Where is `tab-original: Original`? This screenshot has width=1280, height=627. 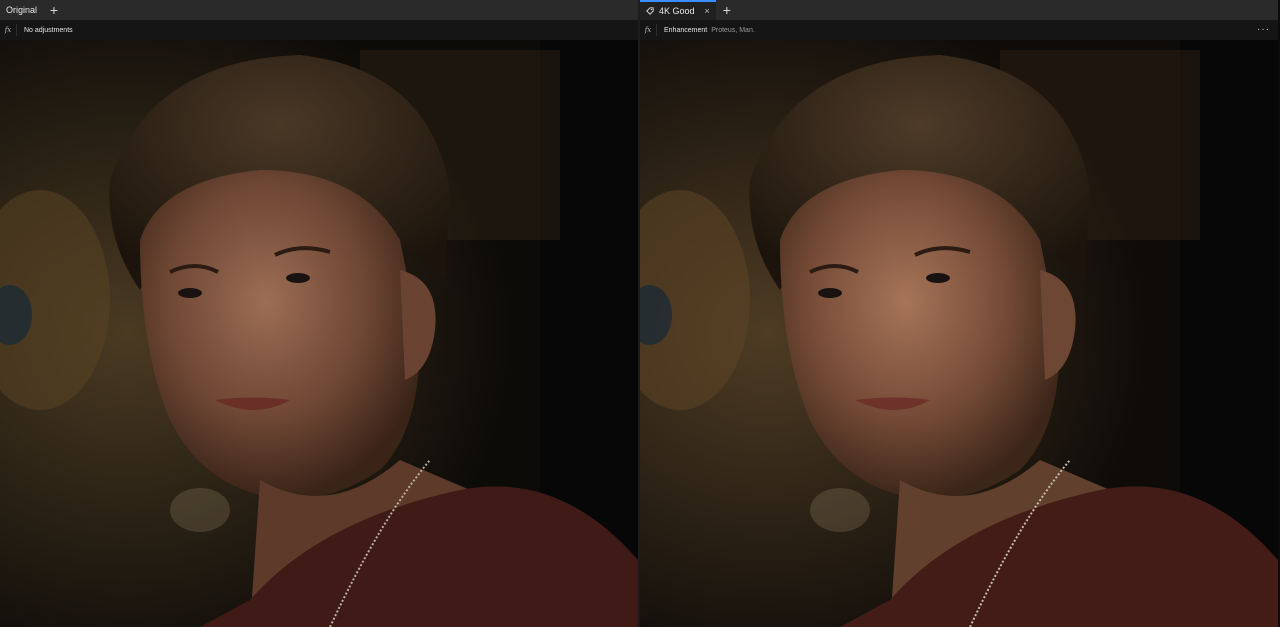 tab-original: Original is located at coordinates (21, 10).